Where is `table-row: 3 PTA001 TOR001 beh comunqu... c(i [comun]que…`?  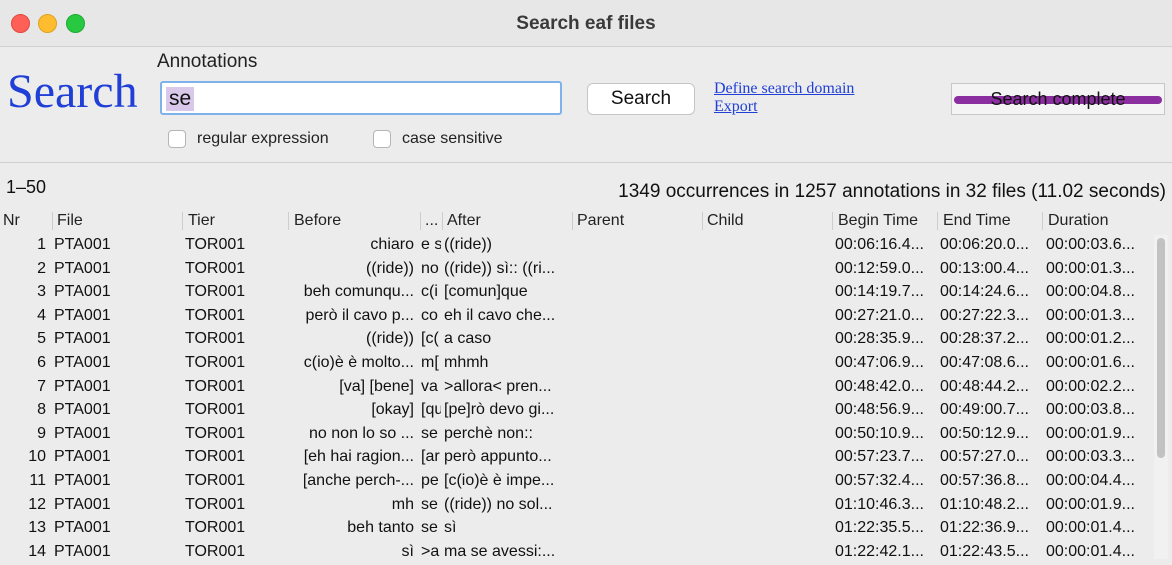 table-row: 3 PTA001 TOR001 beh comunqu... c(i [comun]que… is located at coordinates (575, 294).